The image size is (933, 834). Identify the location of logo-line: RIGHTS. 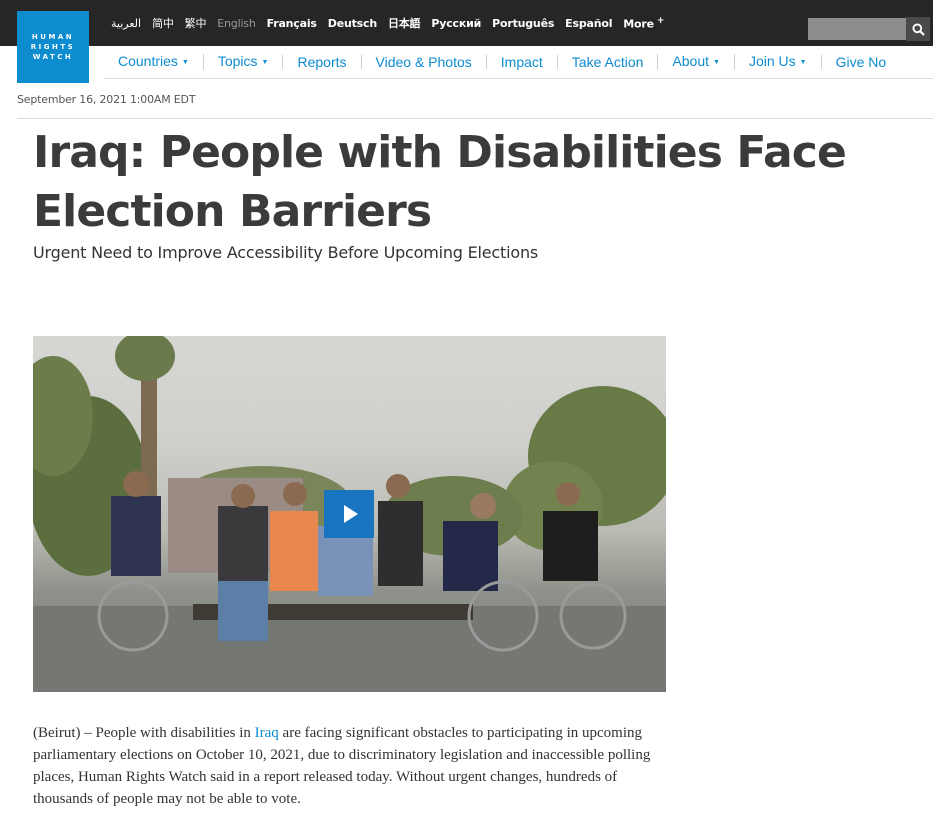
(53, 47).